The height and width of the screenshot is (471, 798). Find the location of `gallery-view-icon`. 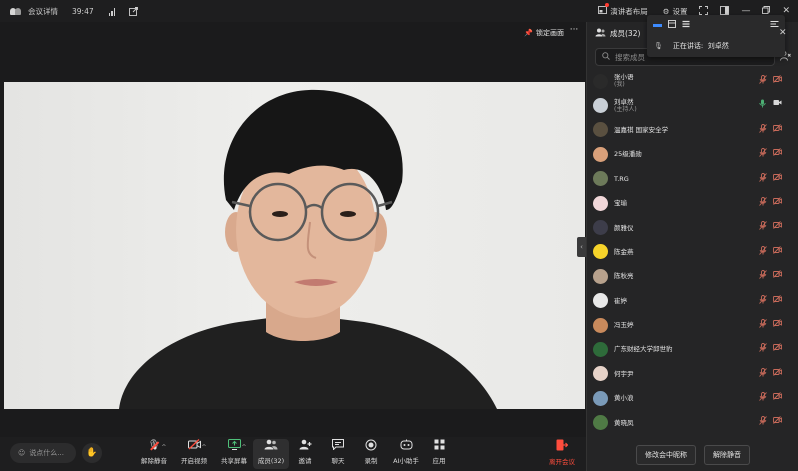

gallery-view-icon is located at coordinates (672, 25).